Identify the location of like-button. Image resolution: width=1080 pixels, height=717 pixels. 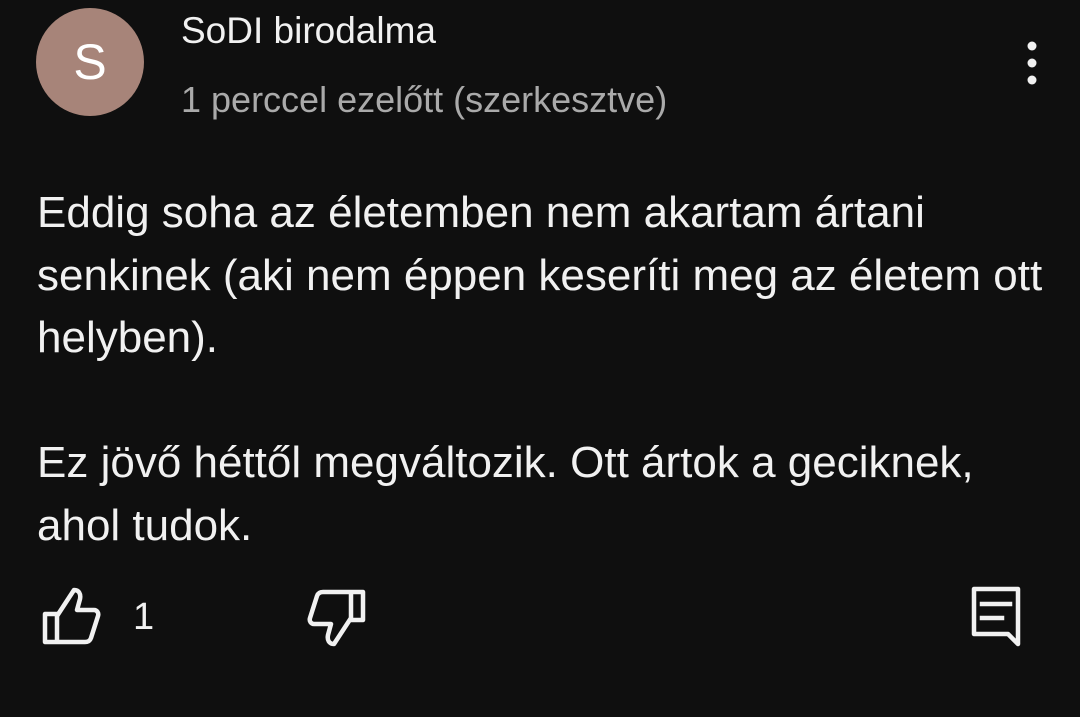
(71, 616).